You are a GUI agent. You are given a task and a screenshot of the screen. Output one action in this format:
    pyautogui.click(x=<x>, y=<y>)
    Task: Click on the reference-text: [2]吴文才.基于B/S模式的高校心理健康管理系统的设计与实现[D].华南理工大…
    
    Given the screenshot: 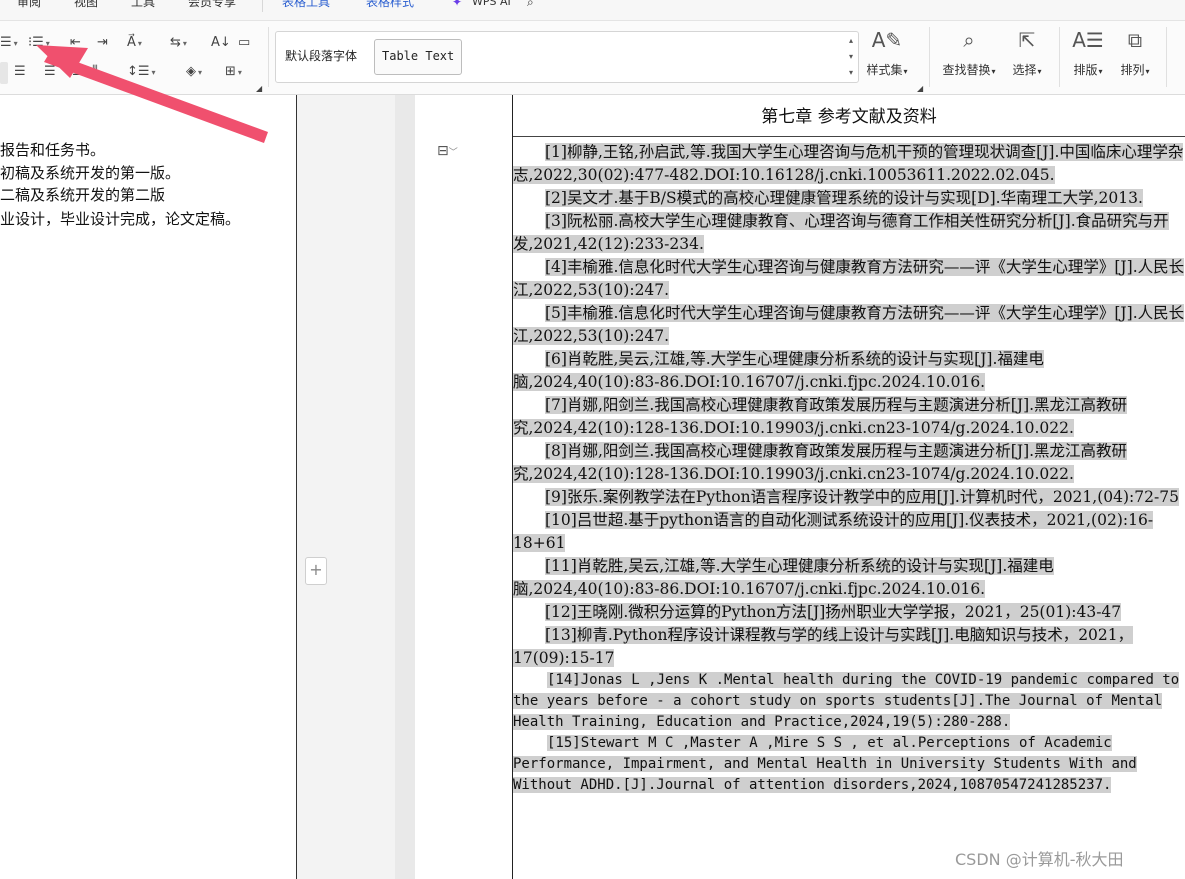 What is the action you would take?
    pyautogui.click(x=844, y=198)
    